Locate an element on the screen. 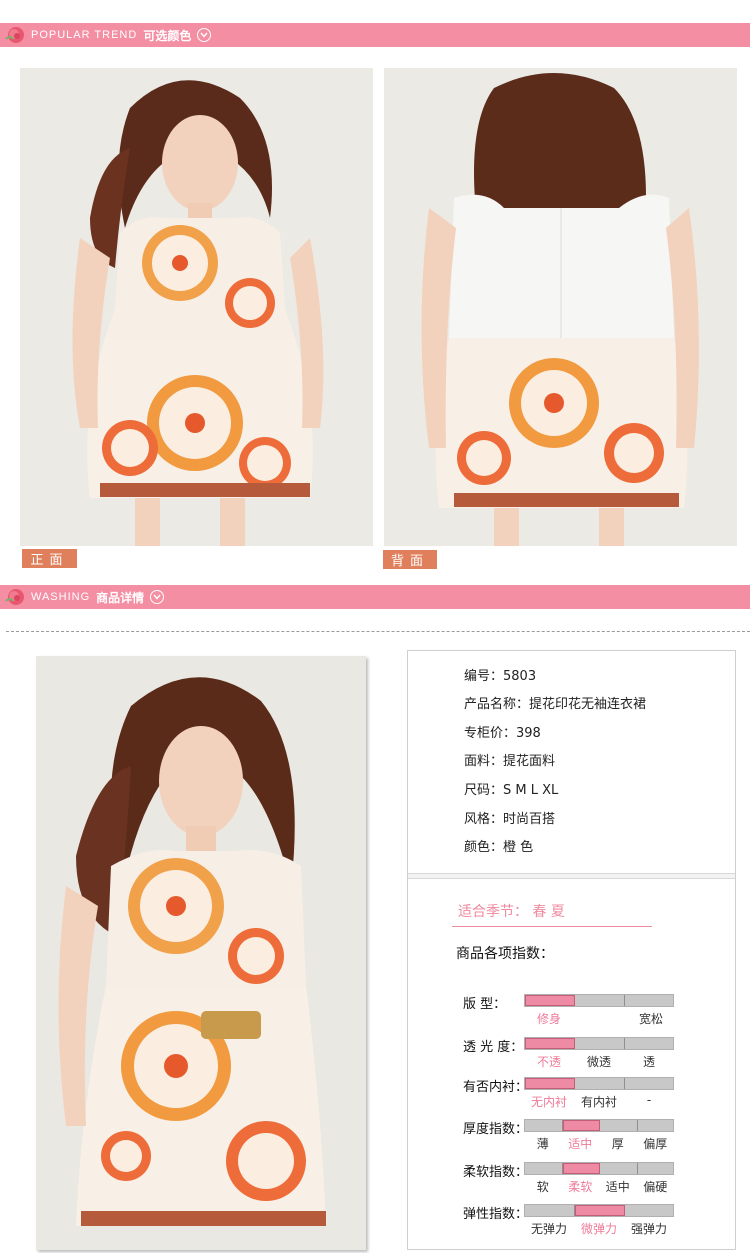  attr-option-fit: 修身 is located at coordinates (549, 1019).